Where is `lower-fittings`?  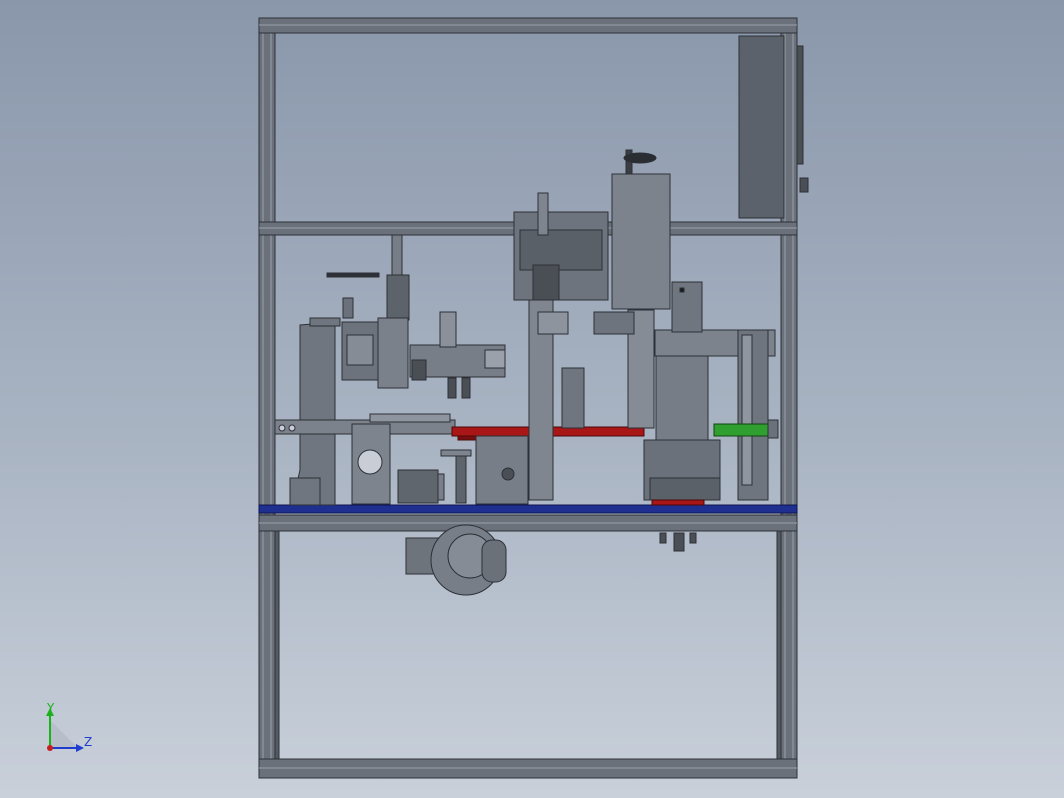 lower-fittings is located at coordinates (678, 542).